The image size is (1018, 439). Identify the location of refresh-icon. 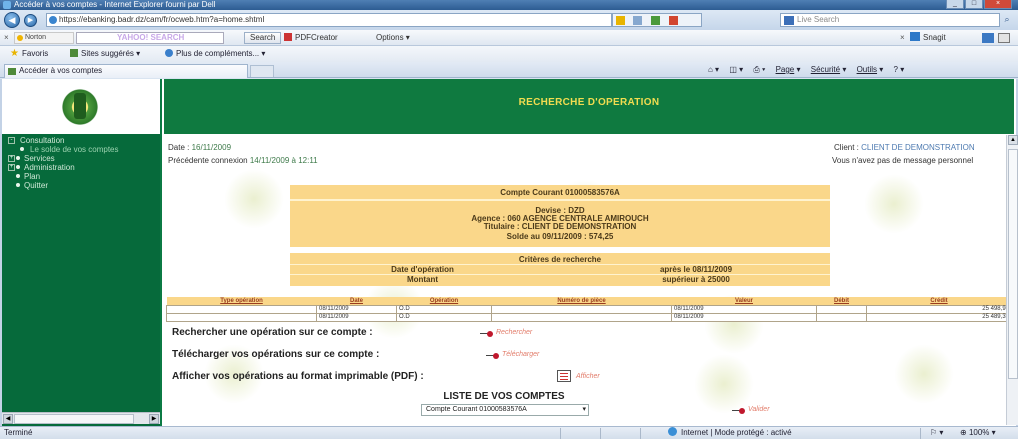
(655, 20).